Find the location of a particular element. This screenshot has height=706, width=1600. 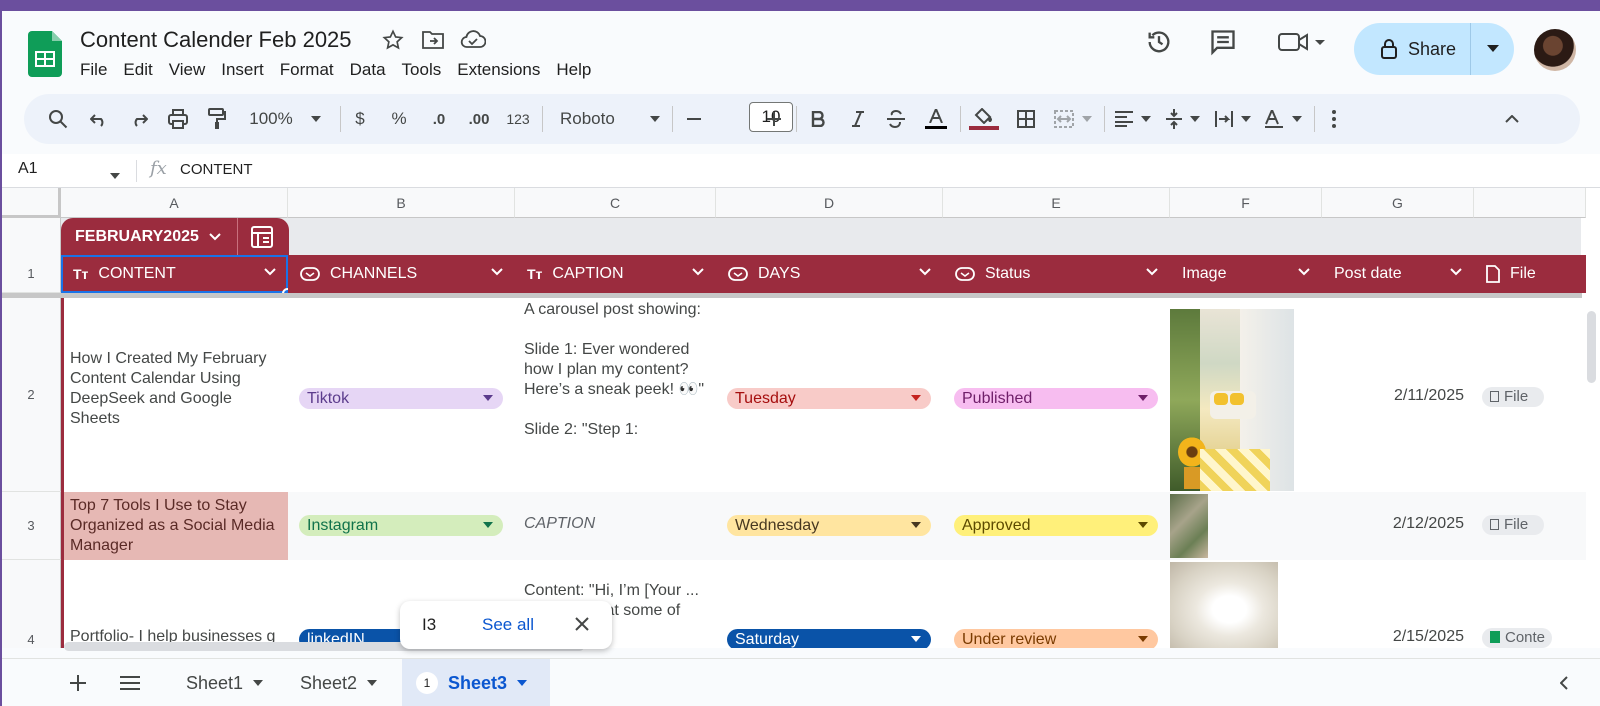

all-sheets-icon is located at coordinates (130, 682).